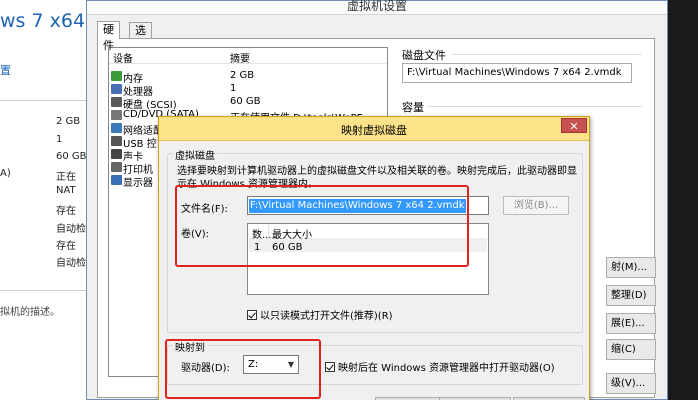 The width and height of the screenshot is (698, 400). I want to click on device-summary: 2 GB, so click(242, 75).